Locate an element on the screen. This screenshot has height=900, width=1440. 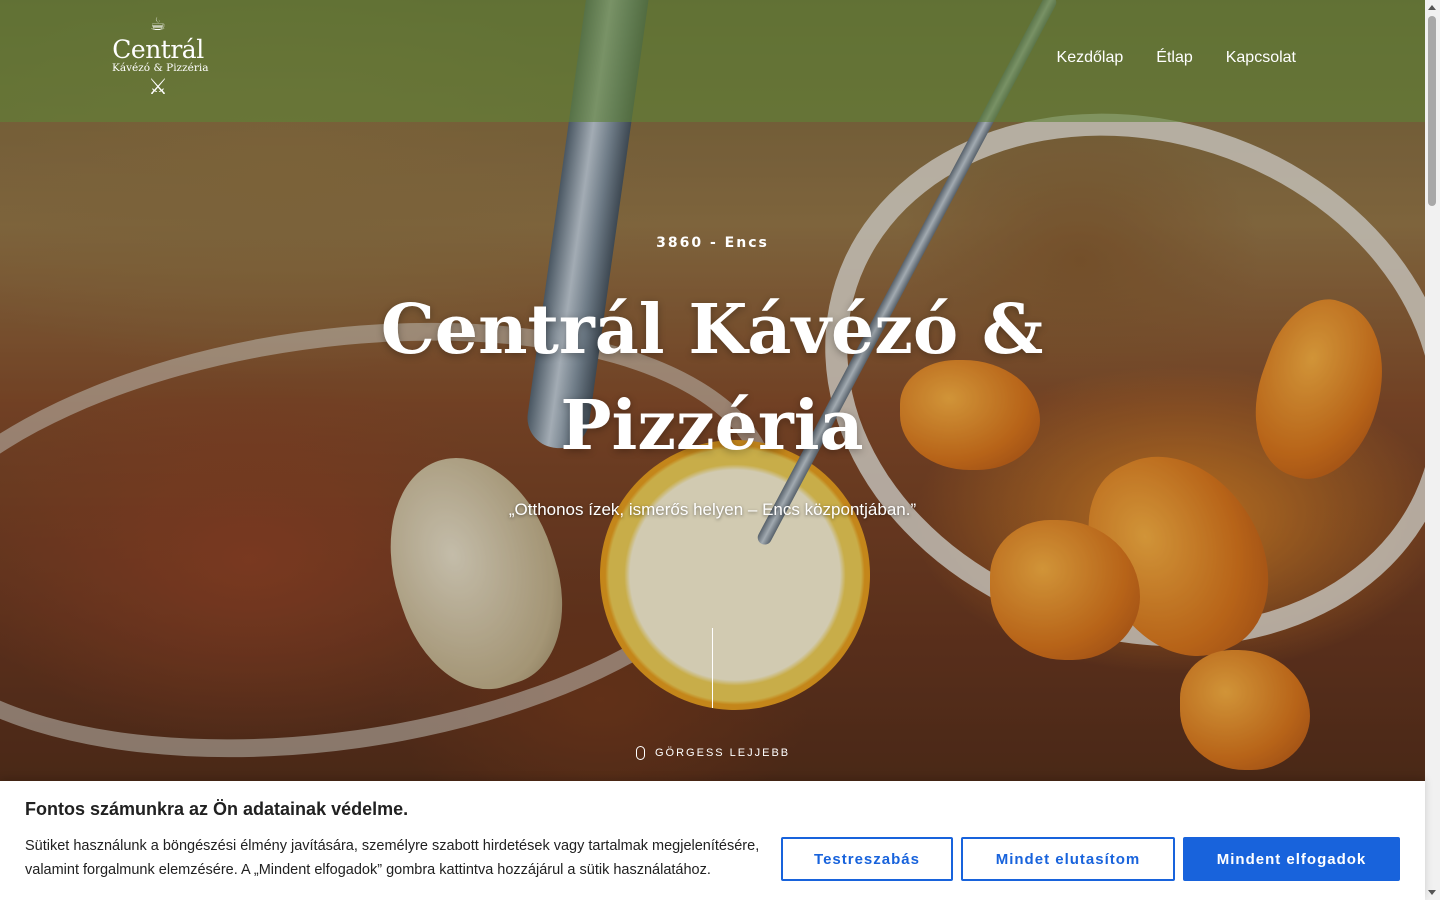
scroll-down-link: GÖRGESS LEJJEBB is located at coordinates (713, 753).